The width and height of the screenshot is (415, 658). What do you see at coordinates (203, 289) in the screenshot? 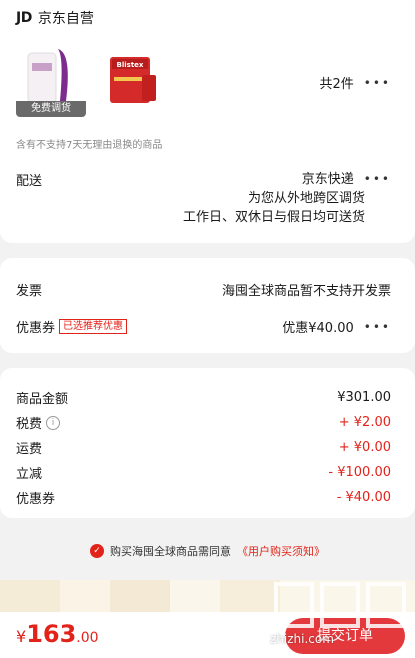
I see `invoice-row: 发票 海囤全球商品暂不支持开发票` at bounding box center [203, 289].